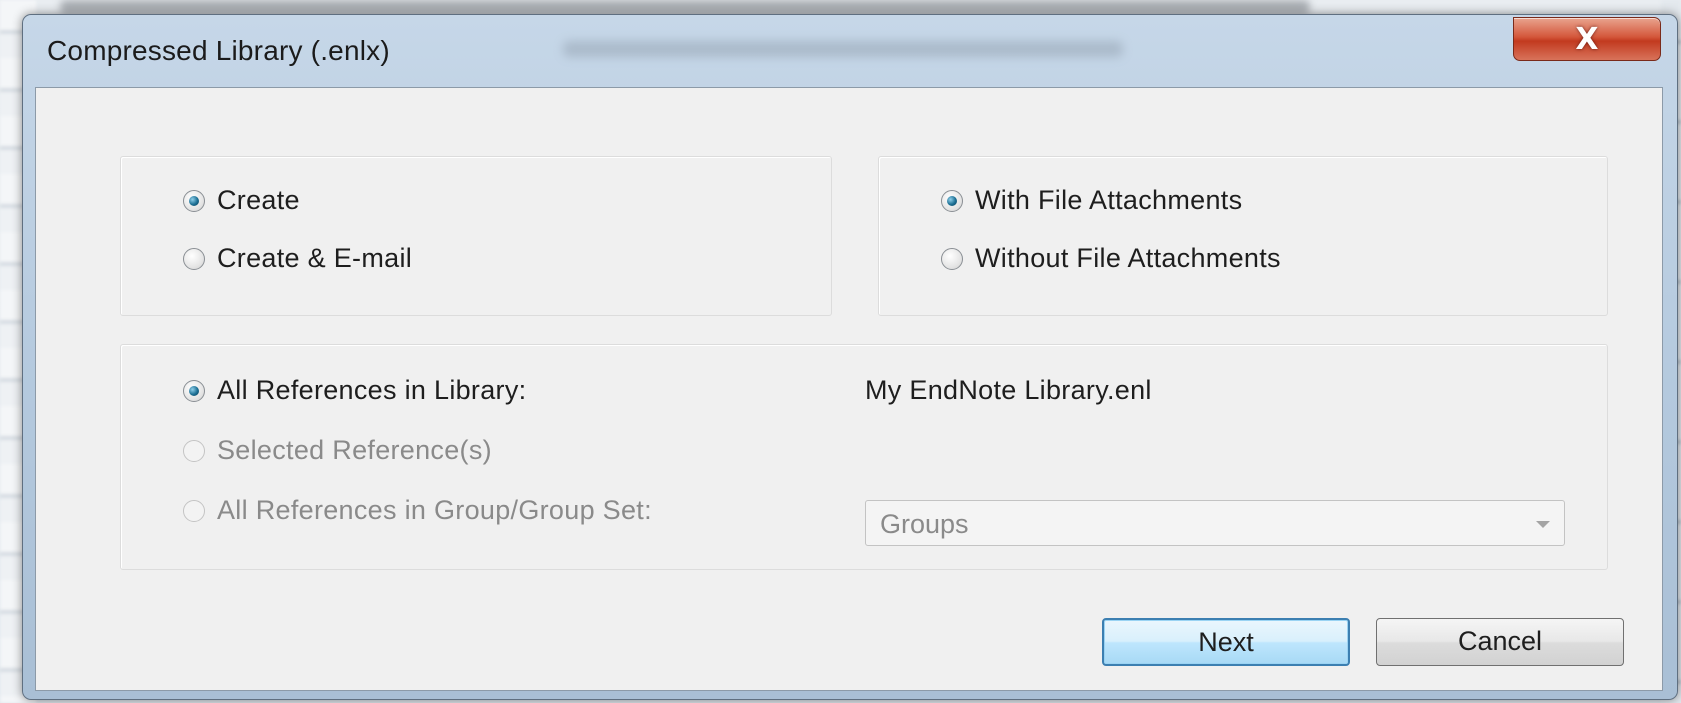  Describe the element at coordinates (1500, 642) in the screenshot. I see `cancel-button: Cancel` at that location.